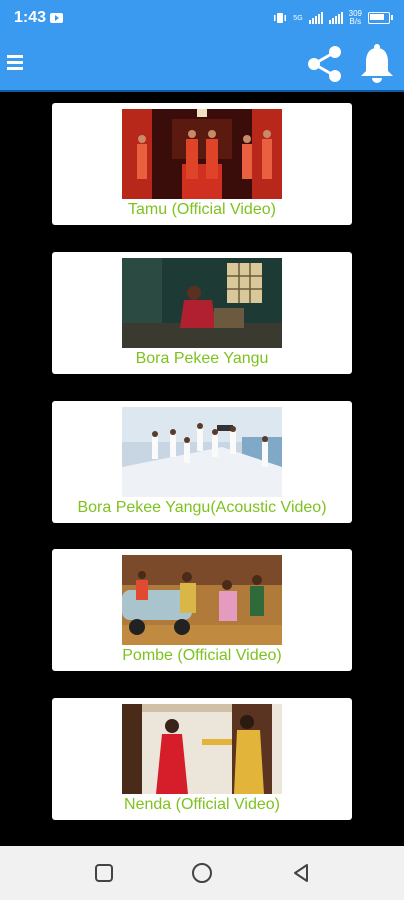 The width and height of the screenshot is (404, 900). Describe the element at coordinates (355, 21) in the screenshot. I see `net-speed-unit: B/s` at that location.